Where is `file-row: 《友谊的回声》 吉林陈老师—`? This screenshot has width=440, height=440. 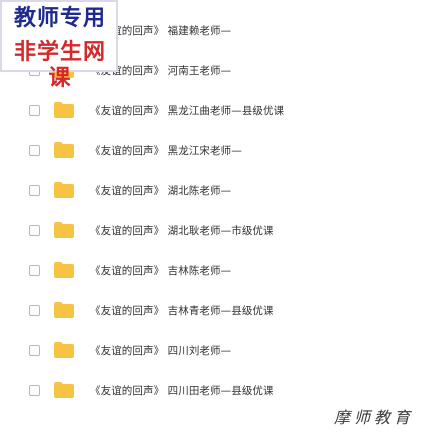 file-row: 《友谊的回声》 吉林陈老师— is located at coordinates (220, 270).